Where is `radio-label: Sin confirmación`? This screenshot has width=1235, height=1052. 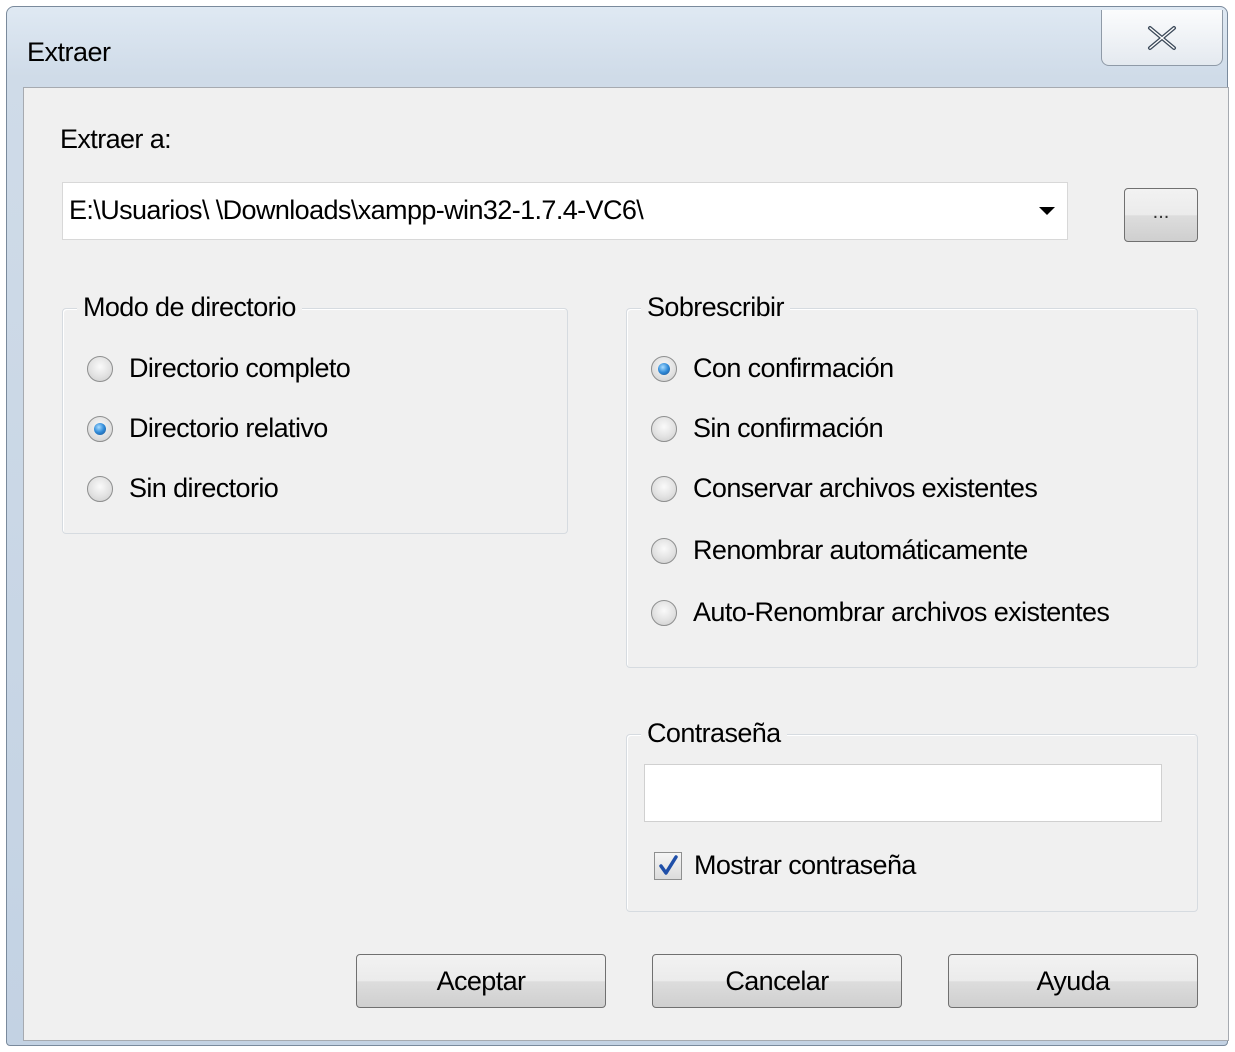 radio-label: Sin confirmación is located at coordinates (788, 428).